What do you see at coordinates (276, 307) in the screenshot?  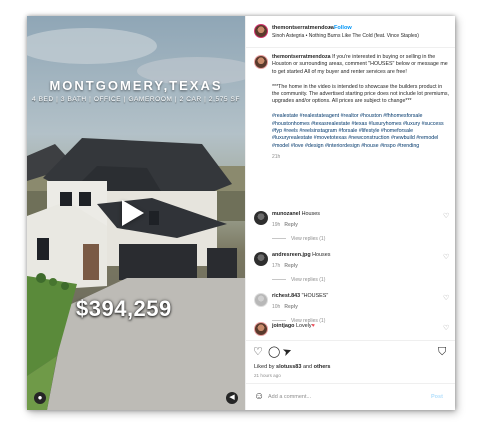 I see `comment-time: 10h` at bounding box center [276, 307].